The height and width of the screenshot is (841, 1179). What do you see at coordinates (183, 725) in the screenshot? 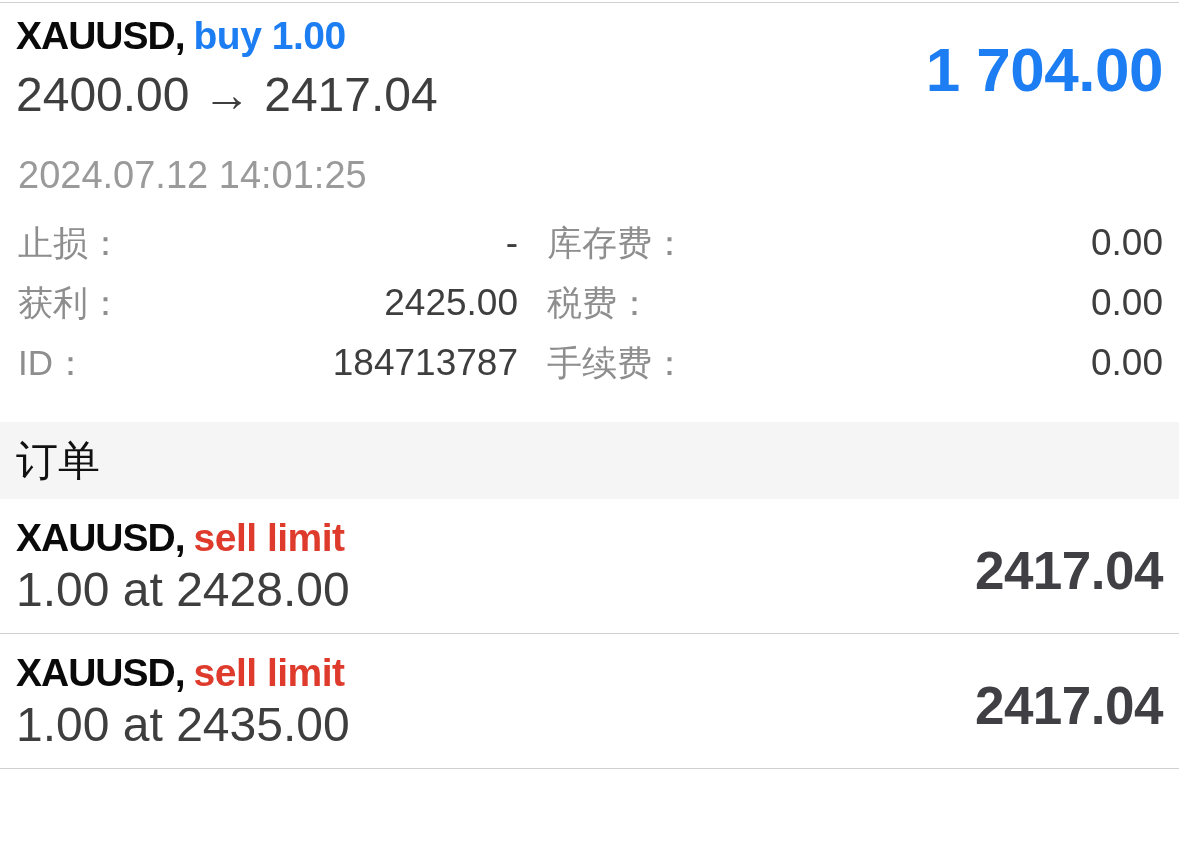
I see `volume-price-text: 1.00 at 2435.00` at bounding box center [183, 725].